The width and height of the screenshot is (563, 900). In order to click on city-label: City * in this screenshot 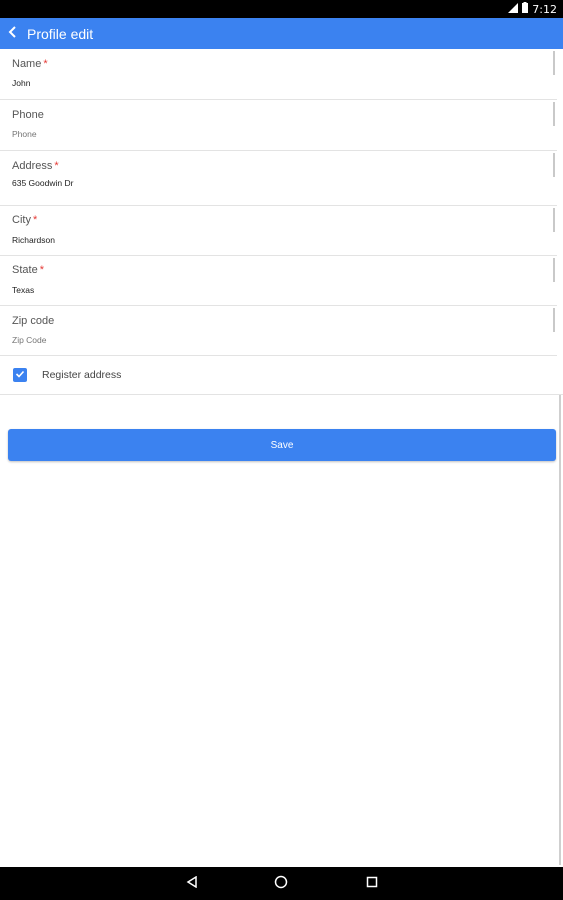, I will do `click(25, 220)`.